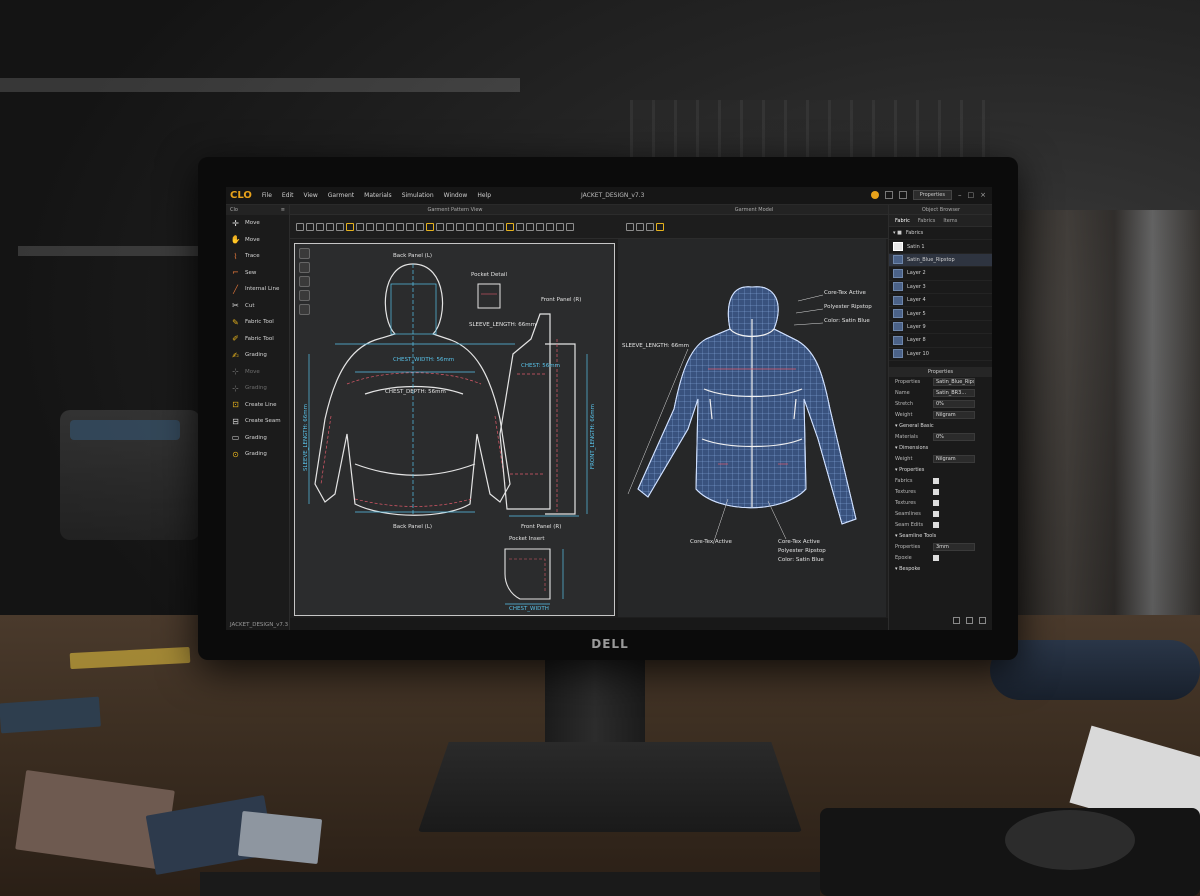 This screenshot has height=896, width=1200. I want to click on tab-fabrics: Fabrics, so click(926, 221).